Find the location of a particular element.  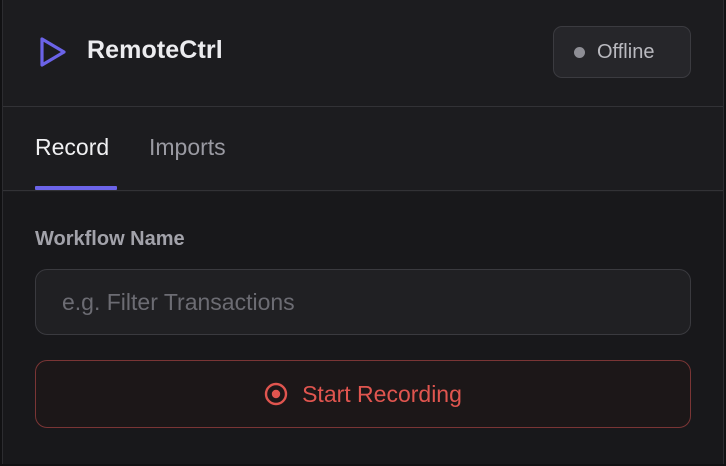

workflow-name-label: Workflow Name is located at coordinates (110, 239).